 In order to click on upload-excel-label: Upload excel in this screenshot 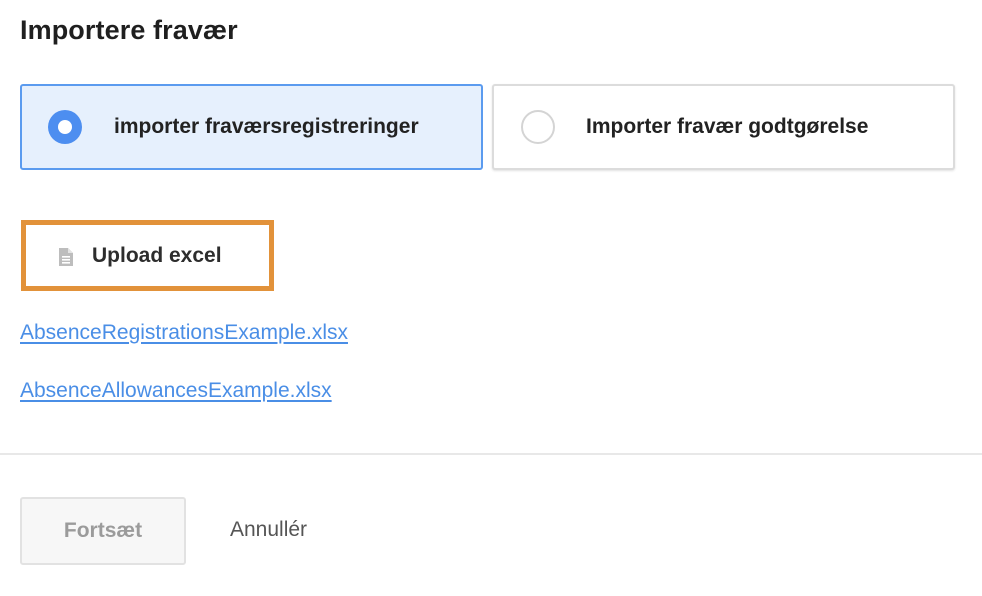, I will do `click(157, 255)`.